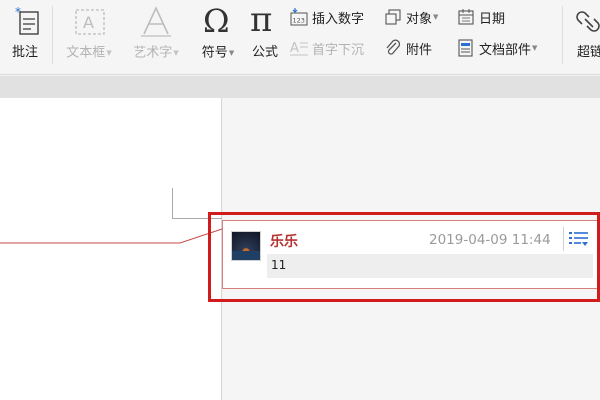 The height and width of the screenshot is (400, 600). I want to click on dropcap-icon: A, so click(299, 48).